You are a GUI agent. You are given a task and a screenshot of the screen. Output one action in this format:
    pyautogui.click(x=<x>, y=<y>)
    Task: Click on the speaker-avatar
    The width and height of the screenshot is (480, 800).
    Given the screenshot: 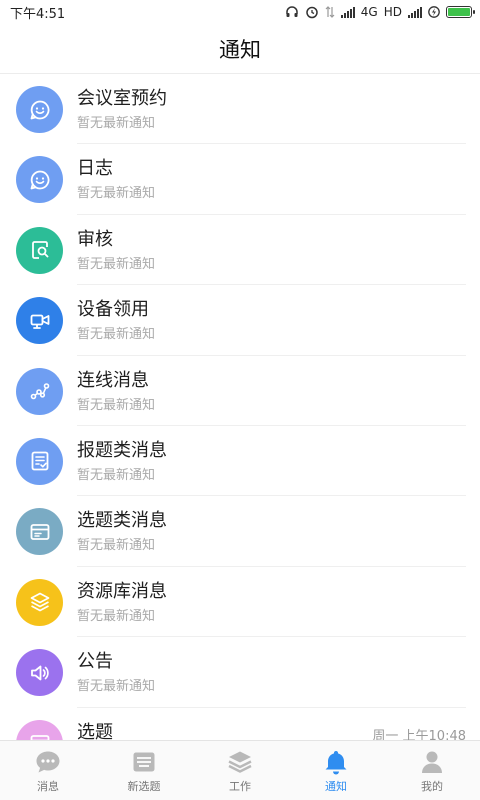 What is the action you would take?
    pyautogui.click(x=39, y=673)
    